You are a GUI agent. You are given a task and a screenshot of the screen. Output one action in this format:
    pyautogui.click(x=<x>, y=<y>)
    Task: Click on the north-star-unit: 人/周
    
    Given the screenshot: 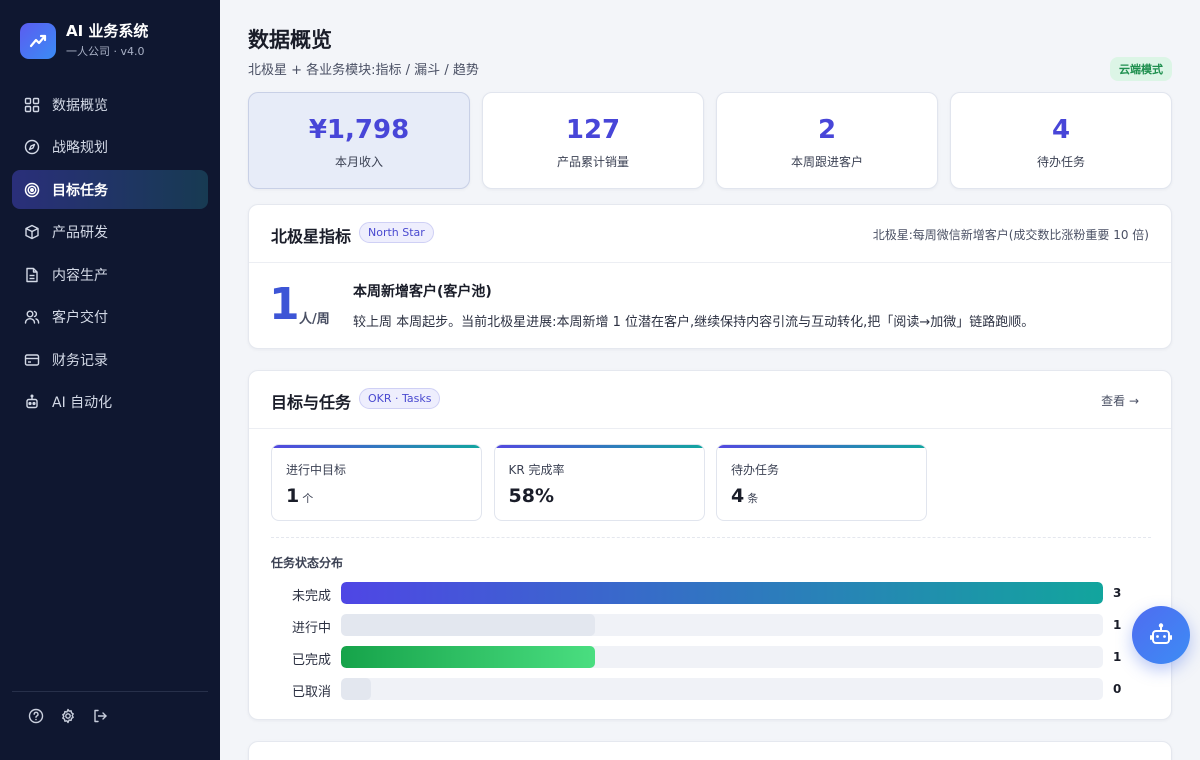 What is the action you would take?
    pyautogui.click(x=314, y=319)
    